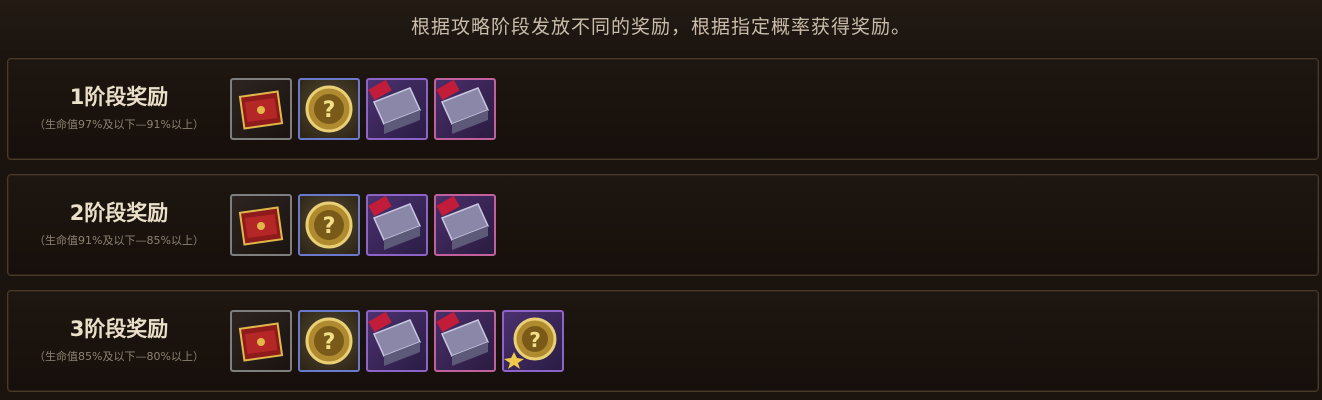  I want to click on golden-mystery-coin-sparkle-icon: ?, so click(533, 341).